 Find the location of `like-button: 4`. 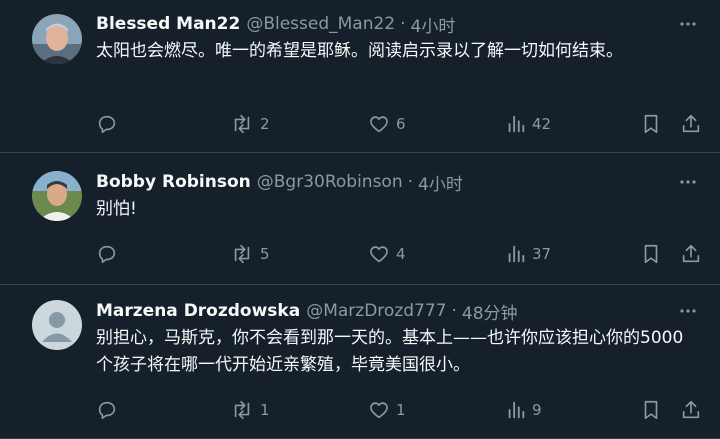

like-button: 4 is located at coordinates (387, 254).